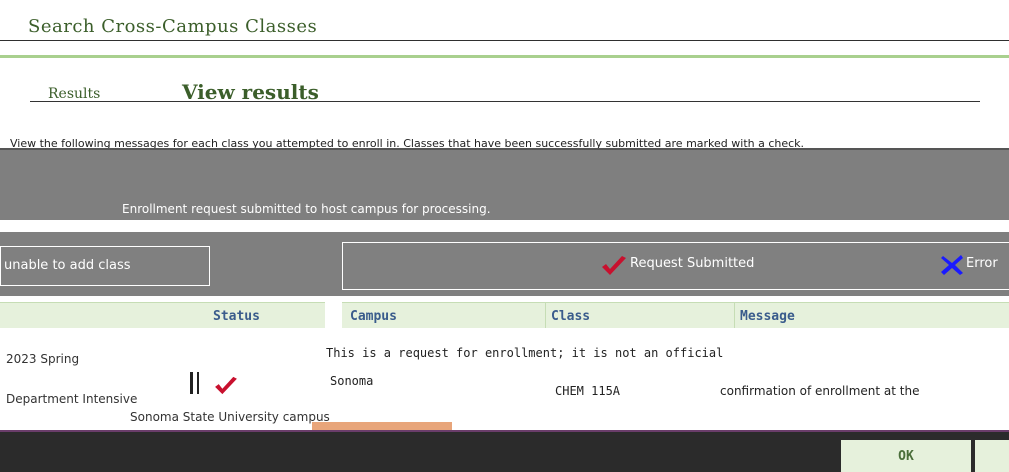  I want to click on table-header-left, so click(162, 315).